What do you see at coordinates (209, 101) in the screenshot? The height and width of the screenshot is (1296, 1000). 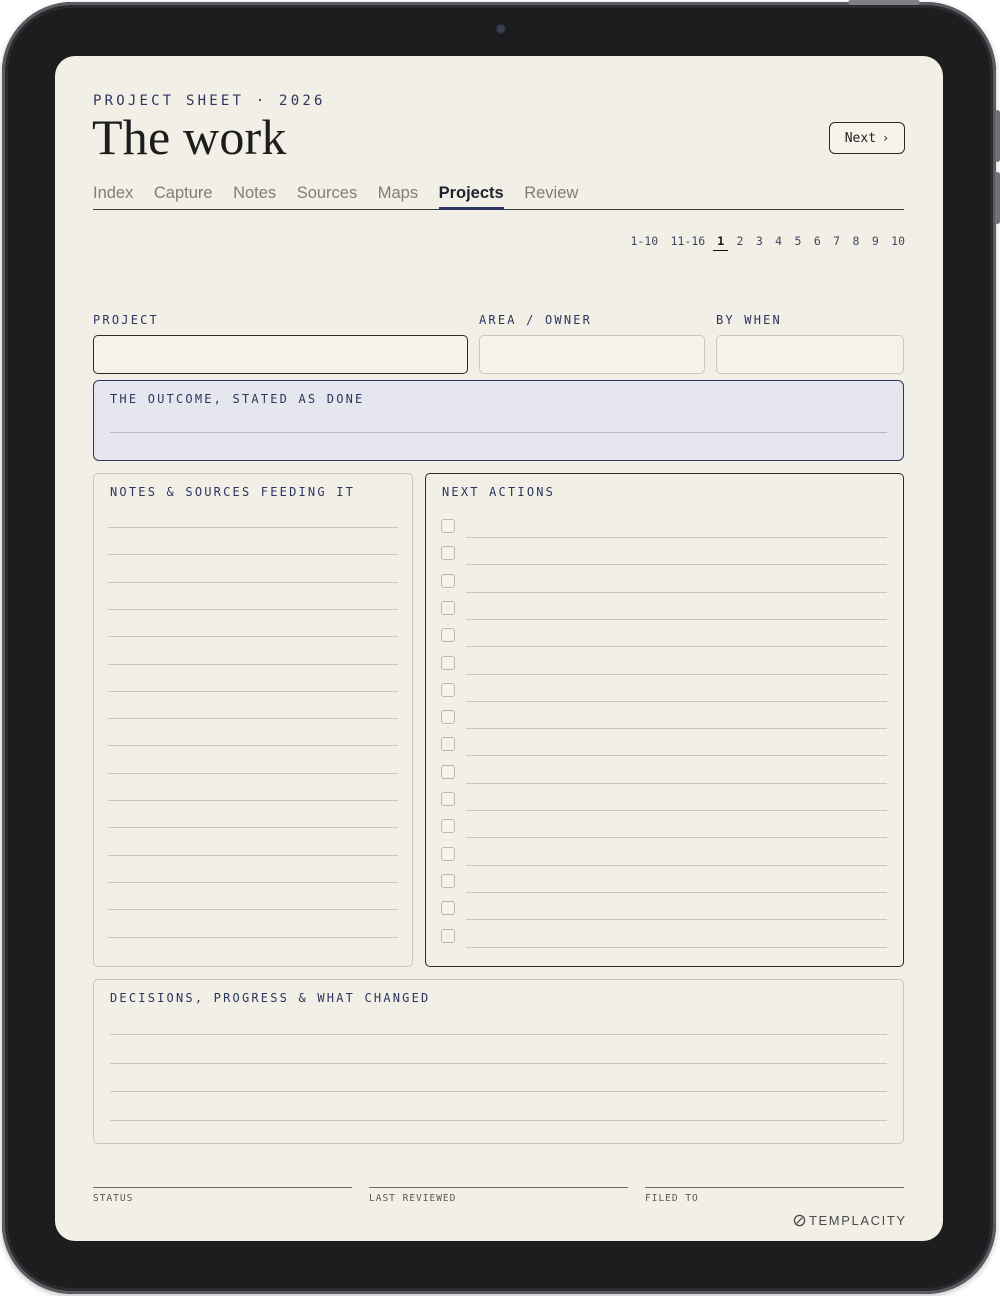 I see `page-kicker: PROJECT SHEET · 2026` at bounding box center [209, 101].